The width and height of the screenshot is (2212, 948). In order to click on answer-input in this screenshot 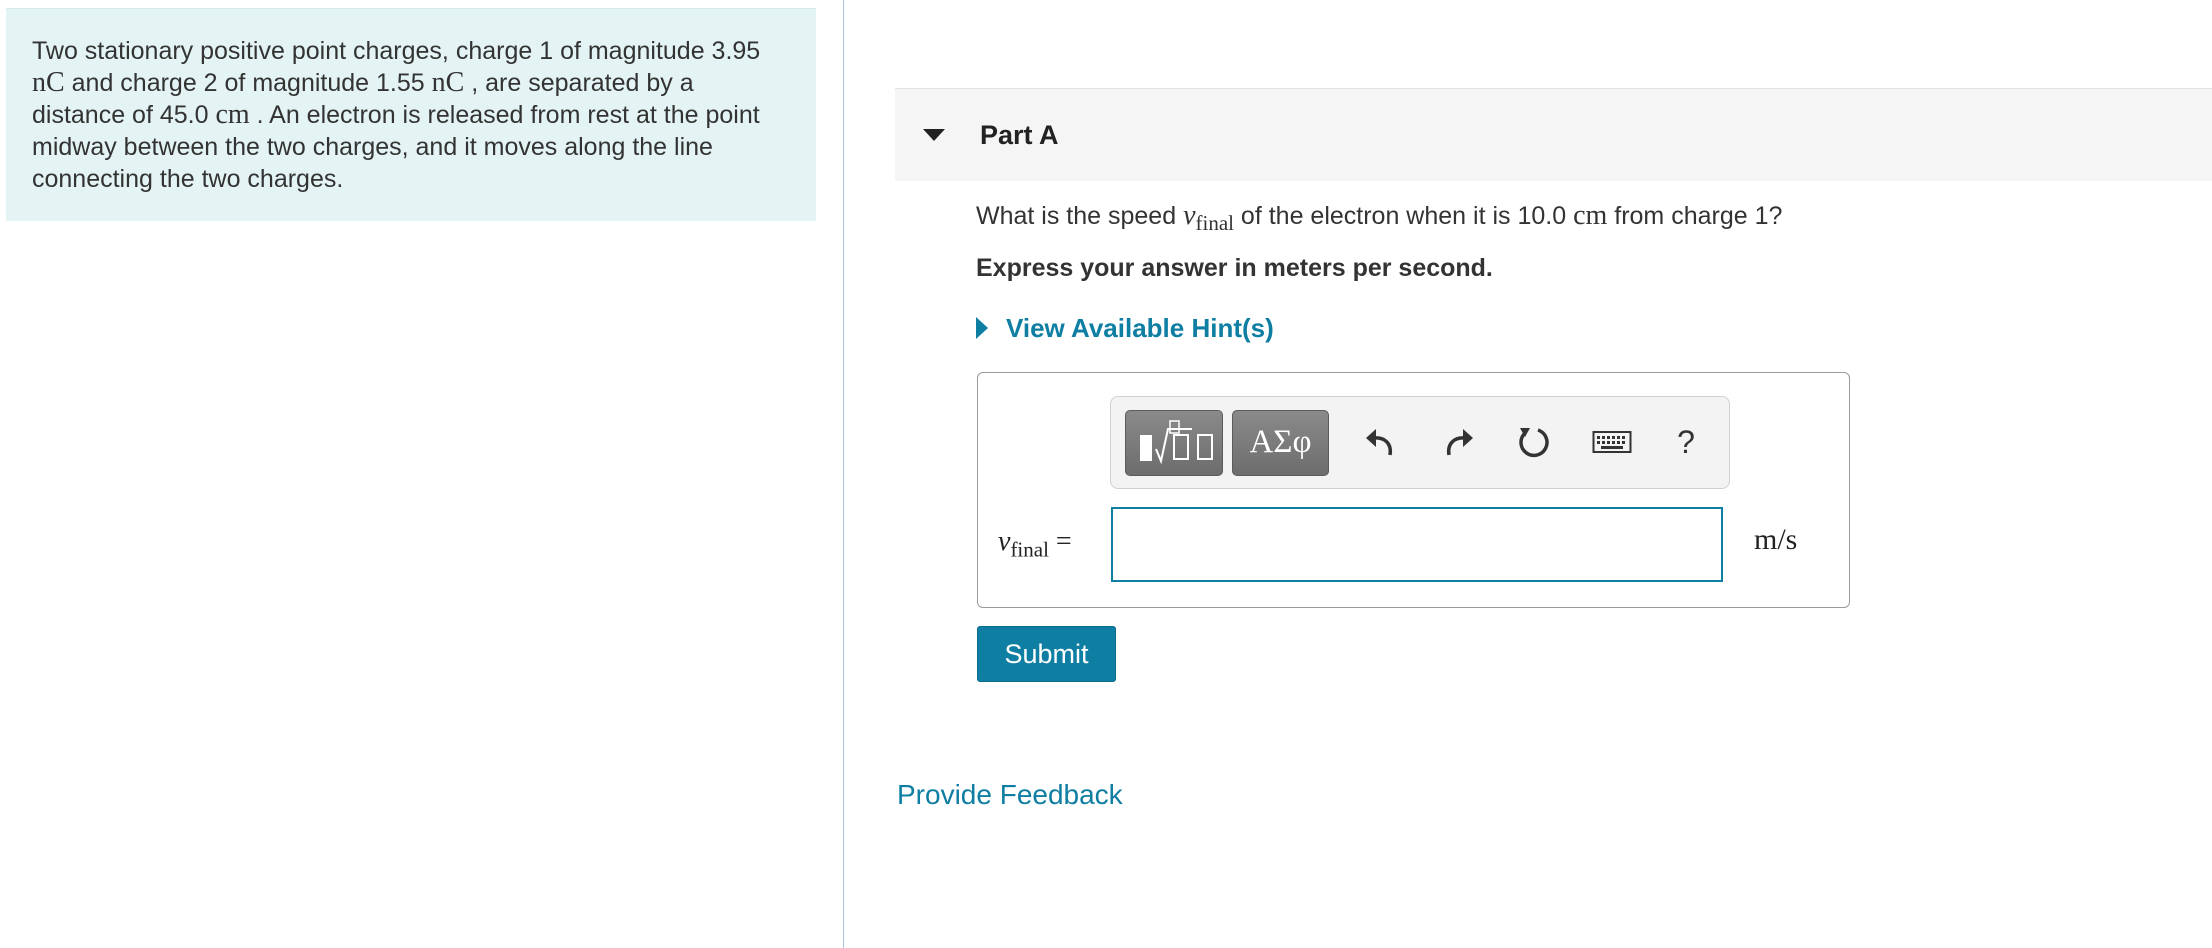, I will do `click(1417, 544)`.